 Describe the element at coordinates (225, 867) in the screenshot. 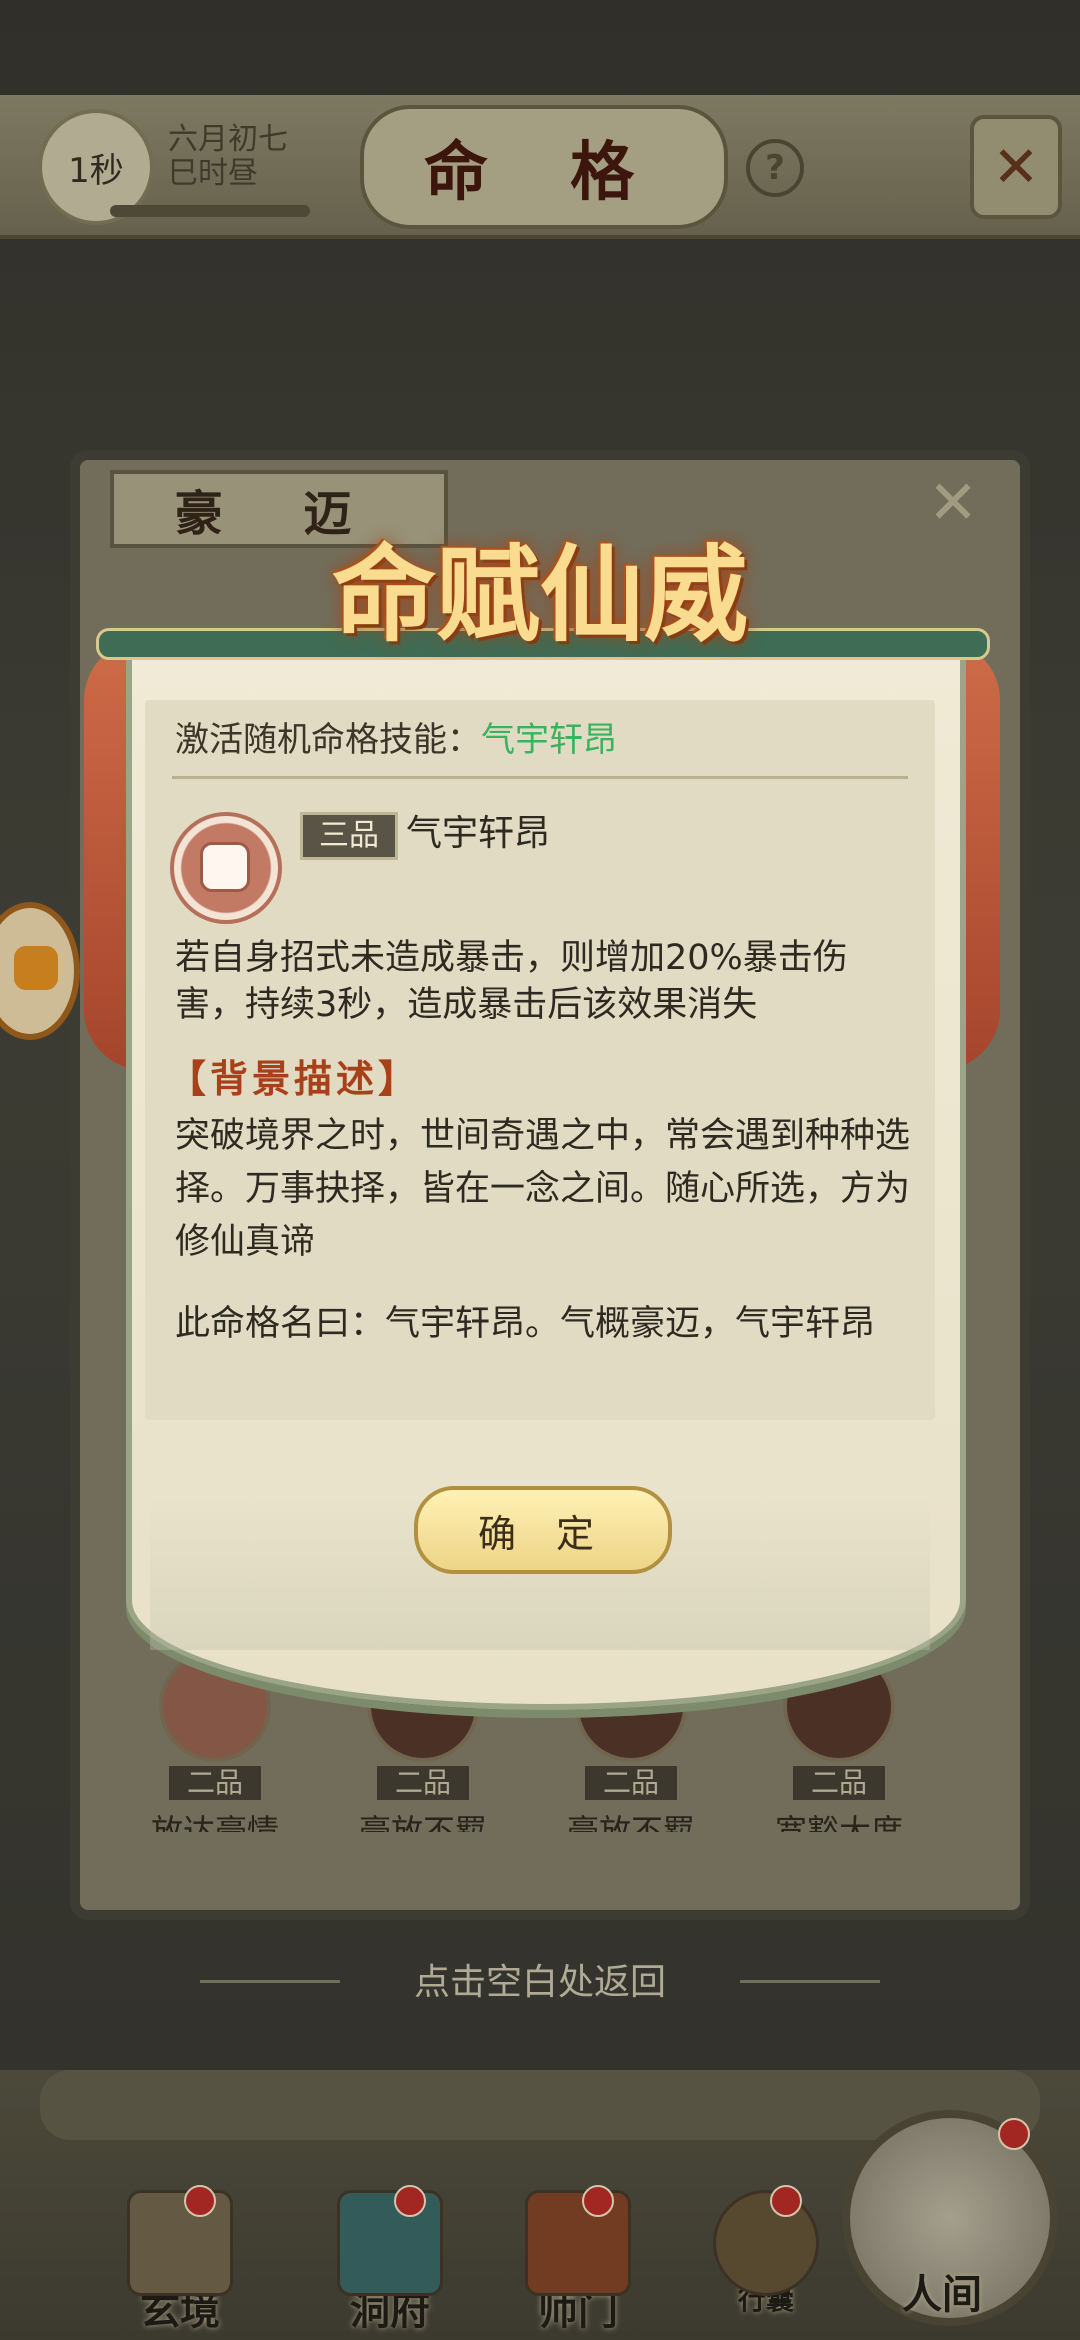

I see `fist-icon` at that location.